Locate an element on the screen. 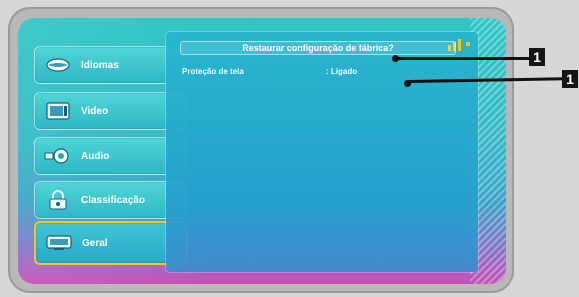  menu-item-idiomas: Idiomas is located at coordinates (110, 65).